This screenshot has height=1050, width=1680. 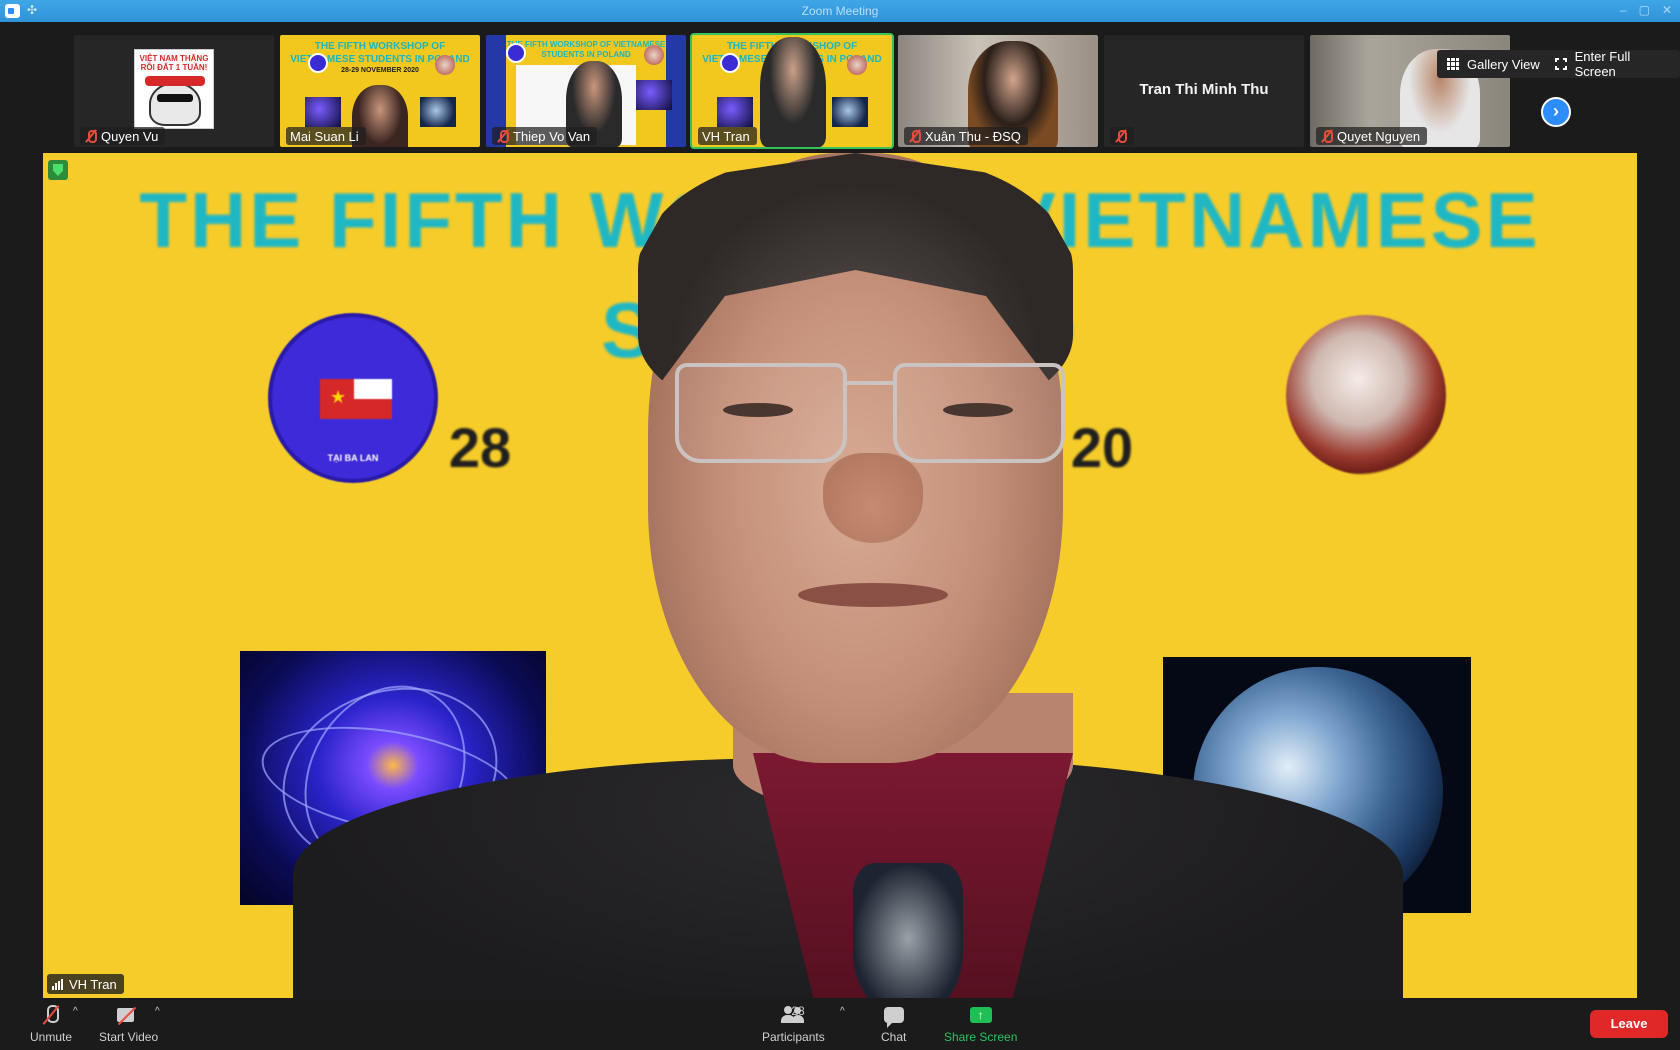 I want to click on window-title: Zoom Meeting, so click(x=840, y=11).